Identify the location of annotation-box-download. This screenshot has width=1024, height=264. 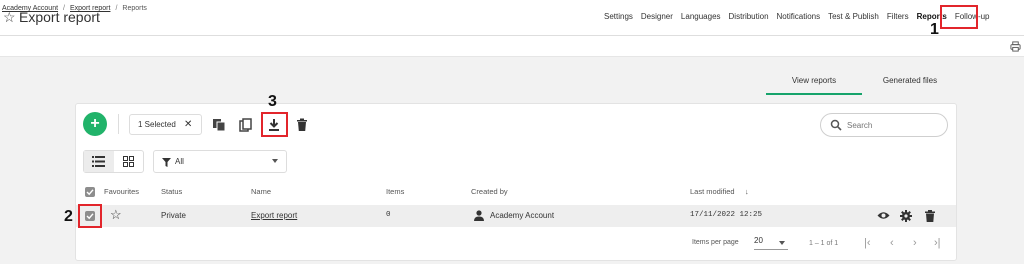
(274, 124).